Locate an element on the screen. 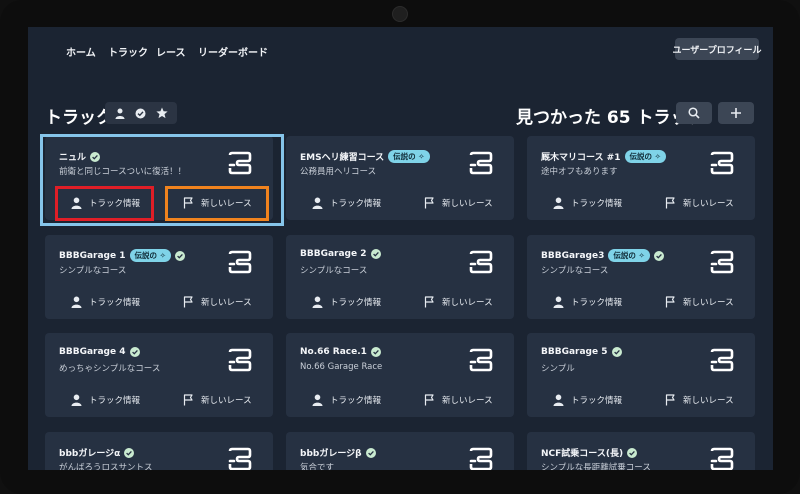 Image resolution: width=800 pixels, height=494 pixels. nav-races: レース is located at coordinates (171, 51).